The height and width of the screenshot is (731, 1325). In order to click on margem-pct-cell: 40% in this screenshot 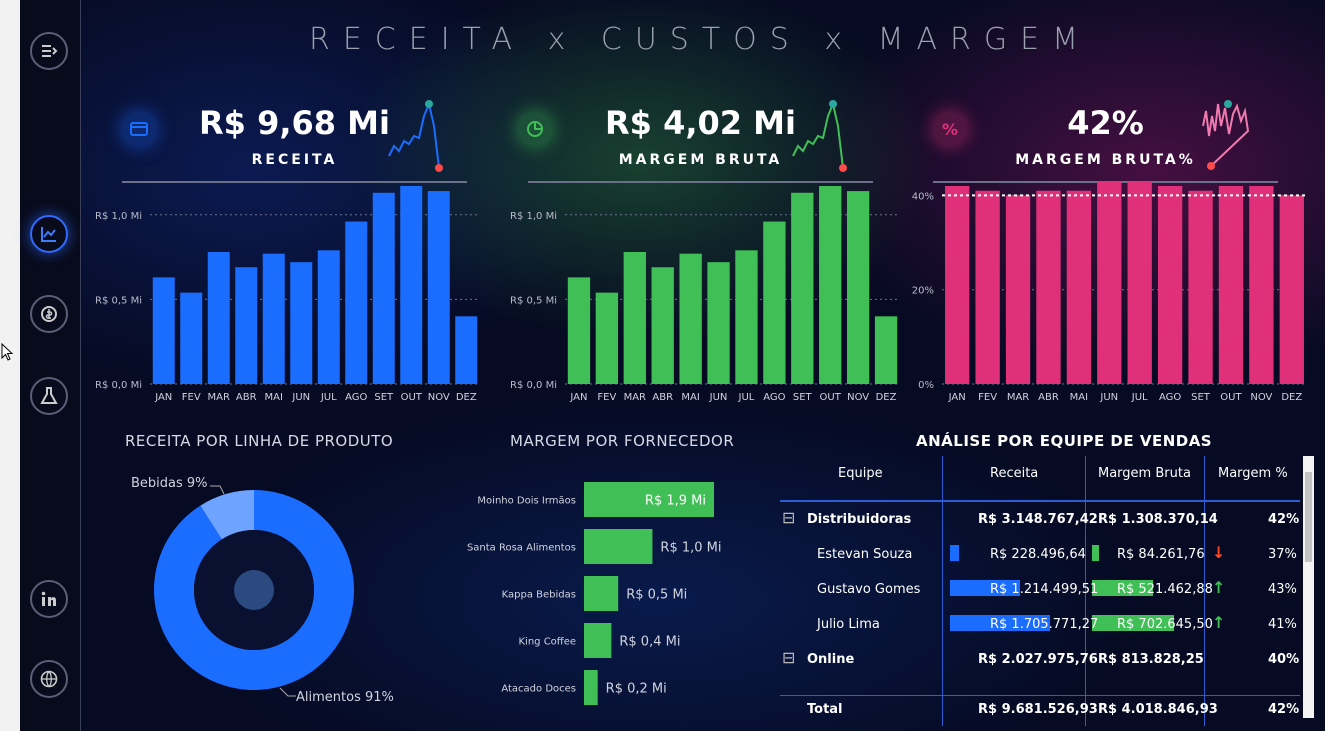, I will do `click(1284, 659)`.